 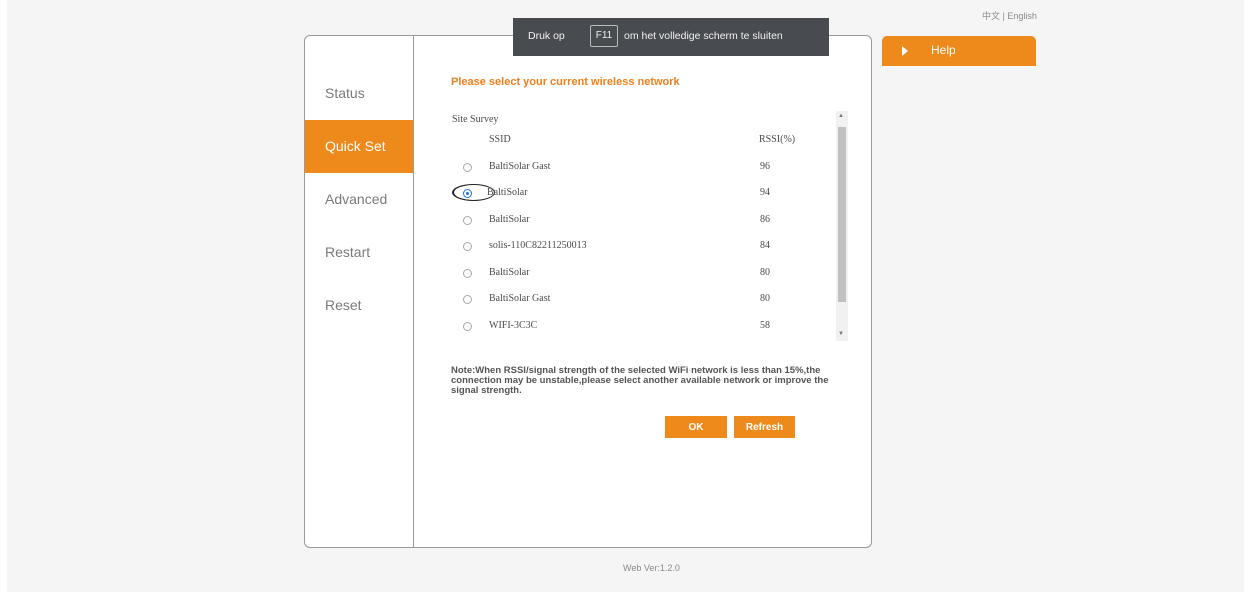 I want to click on network-rssi: 96, so click(x=765, y=166).